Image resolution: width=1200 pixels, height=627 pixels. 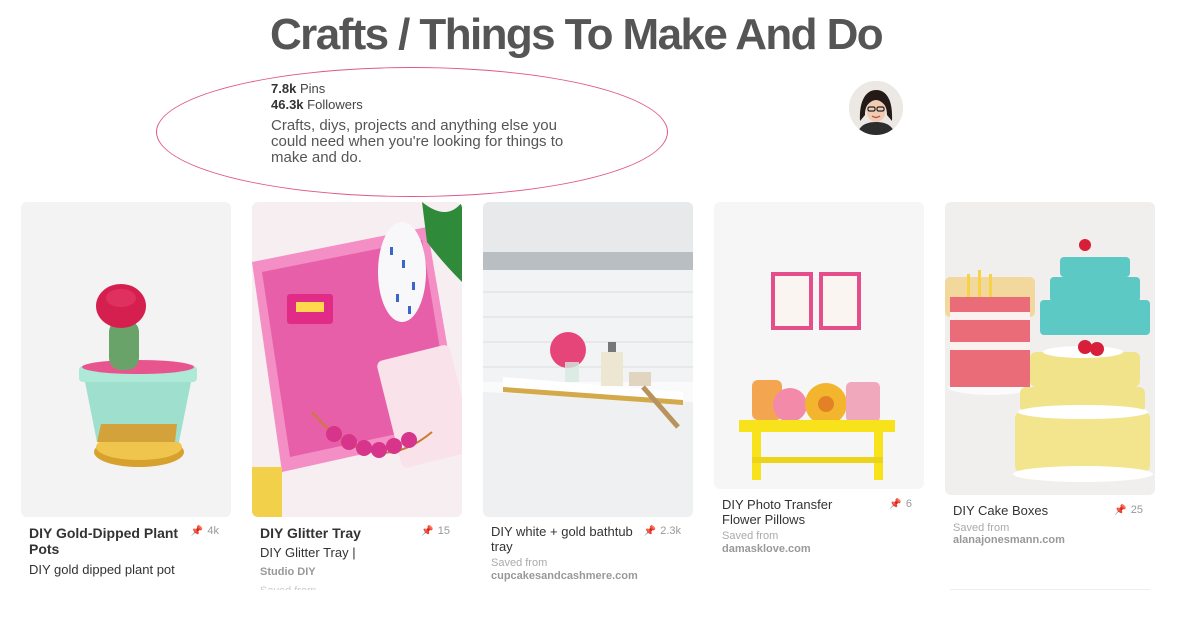 I want to click on pin-title: DIY Cake Boxes, so click(x=1028, y=510).